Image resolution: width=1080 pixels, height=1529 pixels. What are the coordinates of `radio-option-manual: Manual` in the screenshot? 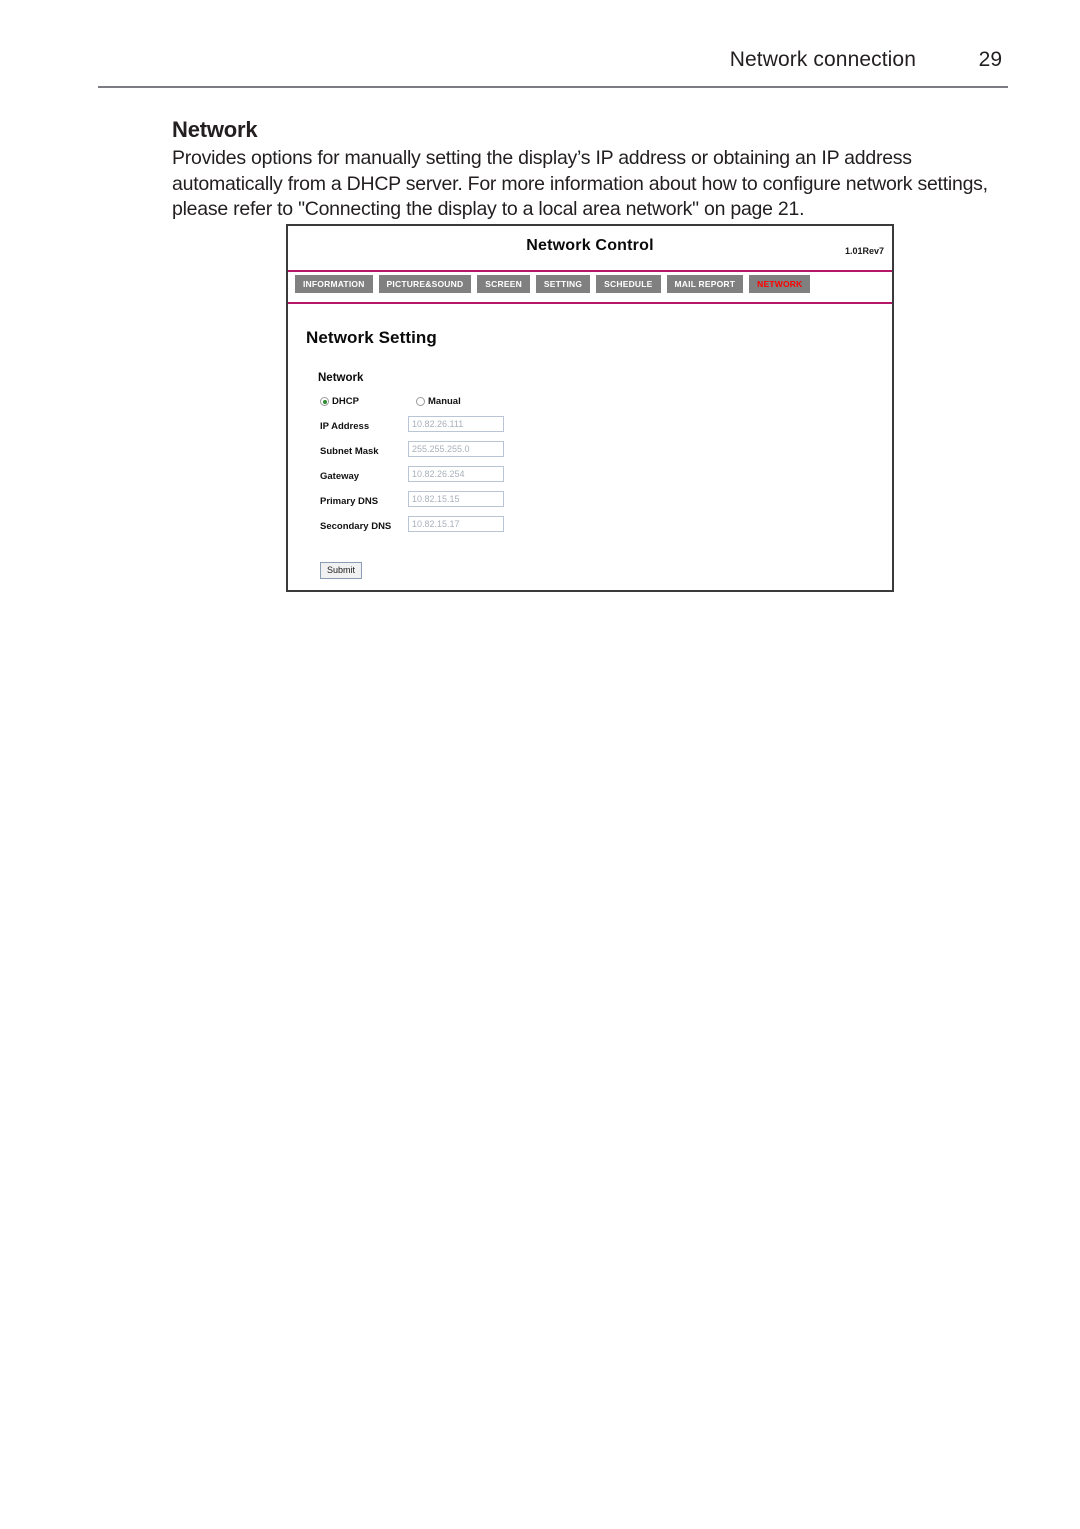 It's located at (438, 401).